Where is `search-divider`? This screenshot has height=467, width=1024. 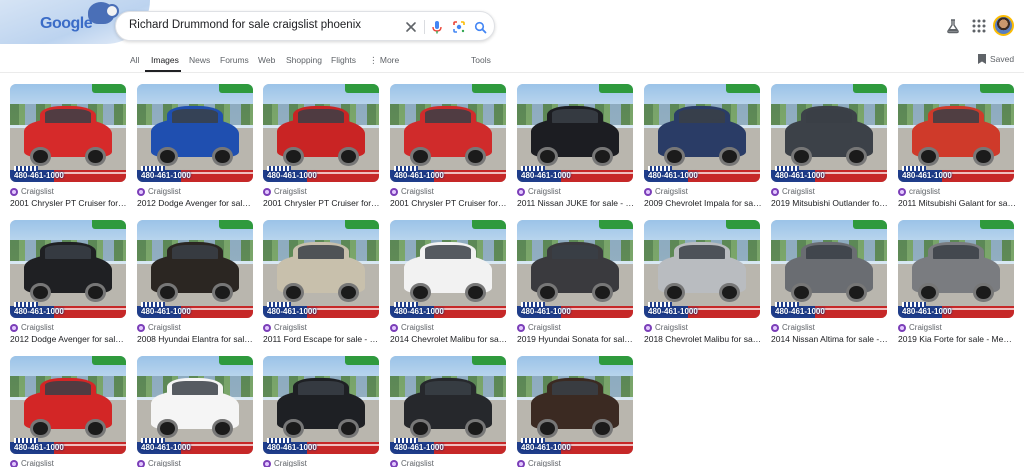
search-divider is located at coordinates (424, 27).